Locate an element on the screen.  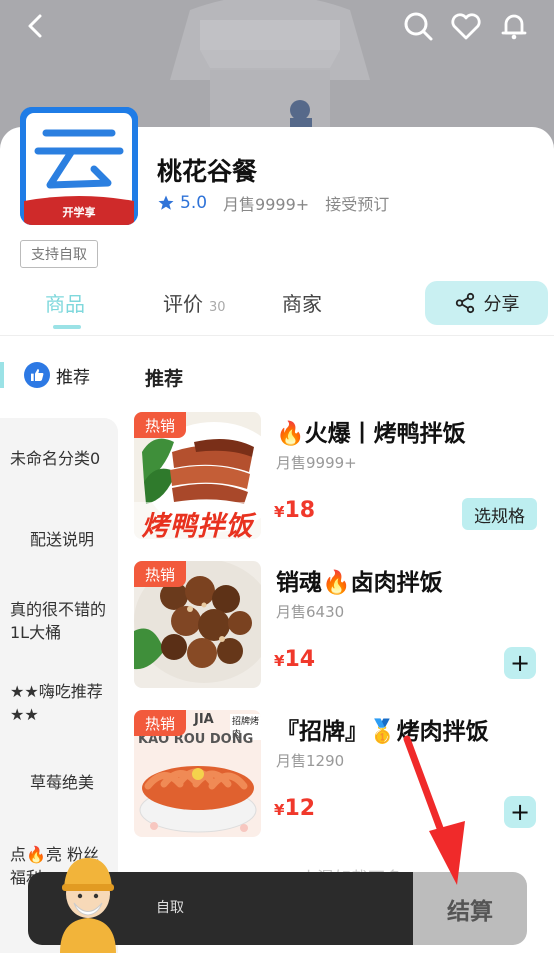
product-price: ¥12 is located at coordinates (294, 808).